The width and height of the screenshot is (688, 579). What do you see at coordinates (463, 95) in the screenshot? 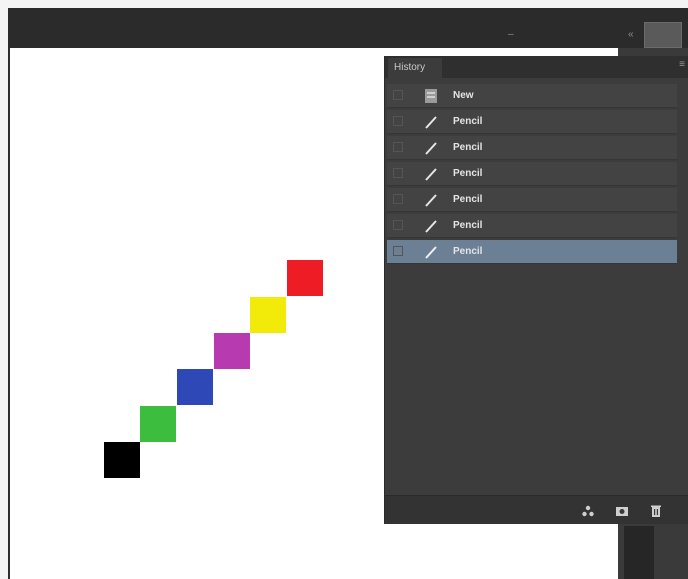
I see `history-item-label: New` at bounding box center [463, 95].